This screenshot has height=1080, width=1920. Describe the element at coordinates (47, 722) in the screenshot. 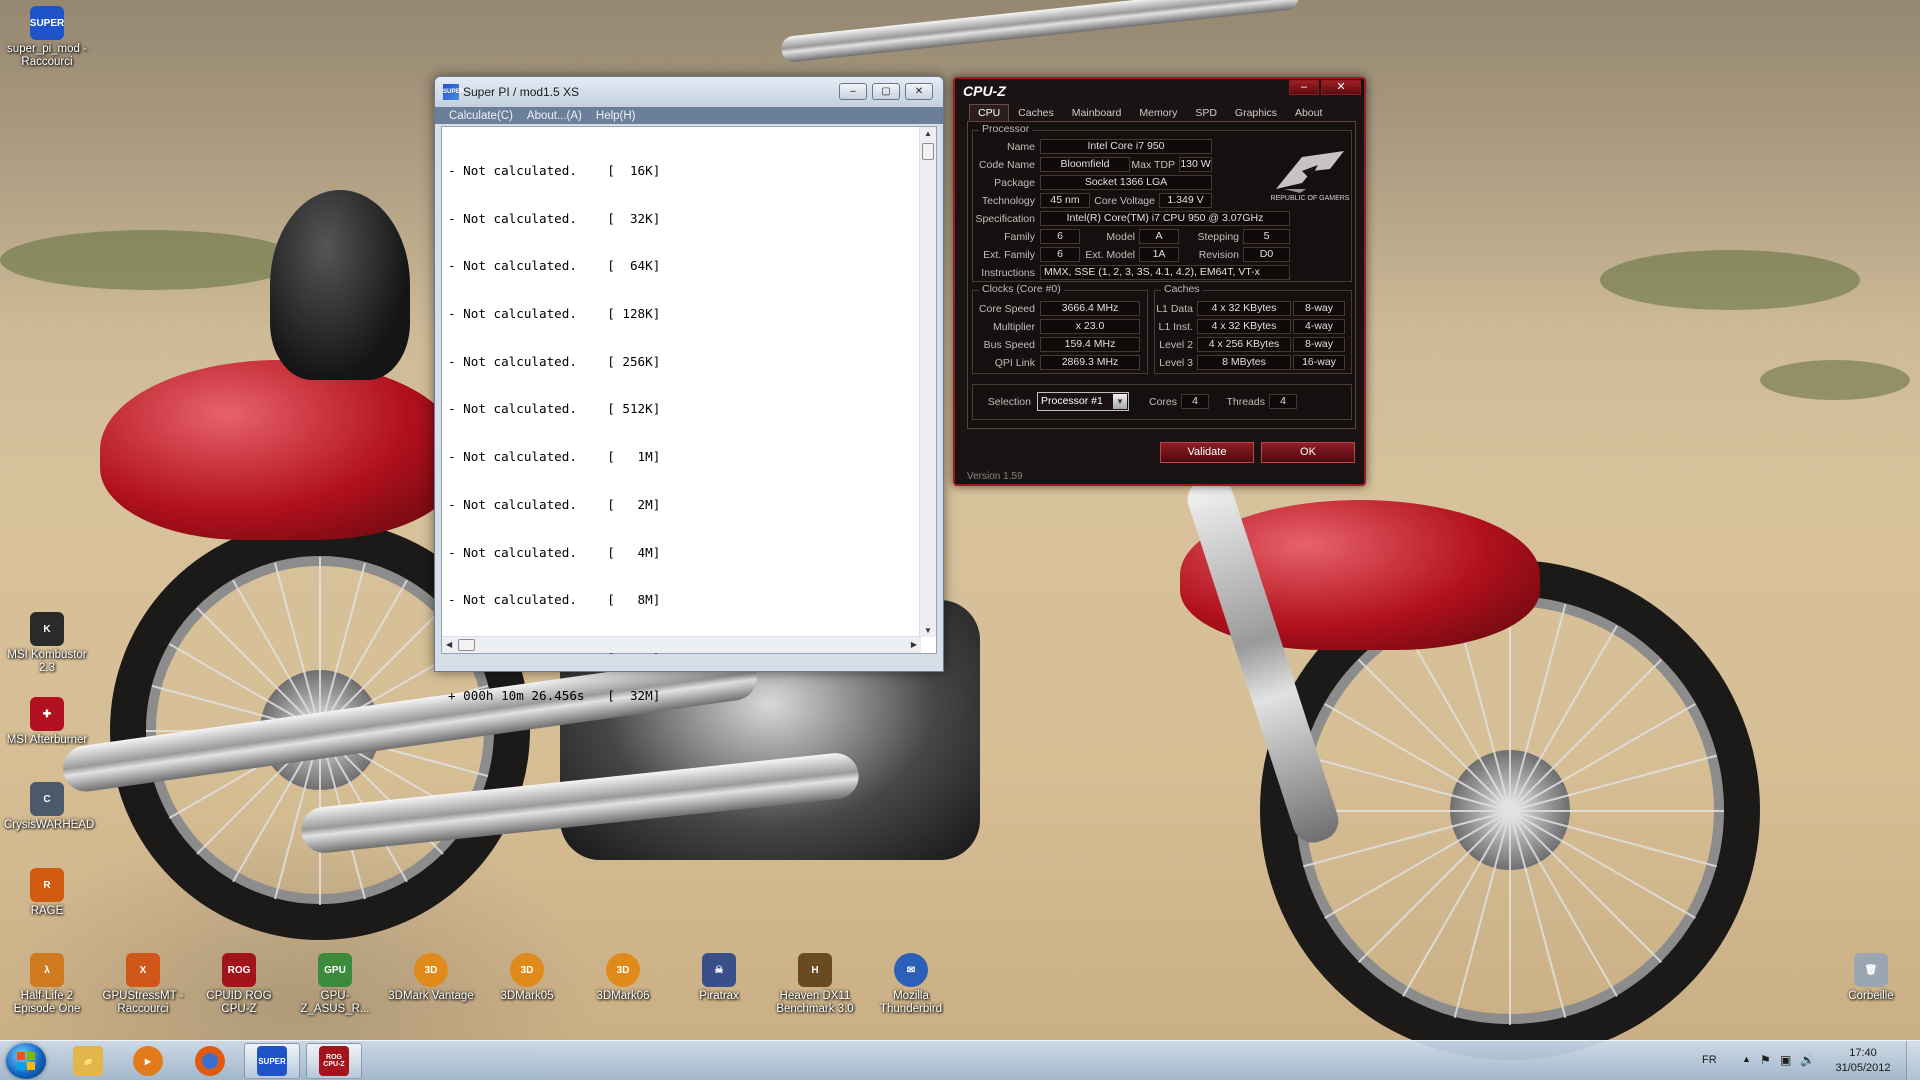

I see `desktop-icon-afterburner: ✚ MSI Afterburner` at that location.